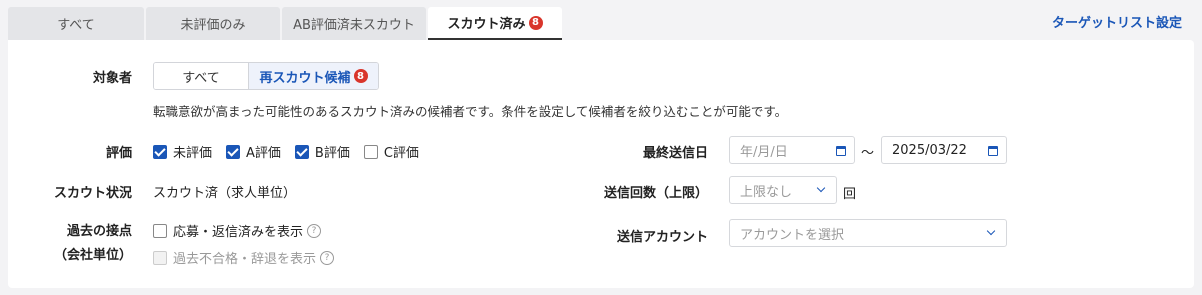  I want to click on target-segmented-control: すべて 再スカウト候補 8, so click(266, 76).